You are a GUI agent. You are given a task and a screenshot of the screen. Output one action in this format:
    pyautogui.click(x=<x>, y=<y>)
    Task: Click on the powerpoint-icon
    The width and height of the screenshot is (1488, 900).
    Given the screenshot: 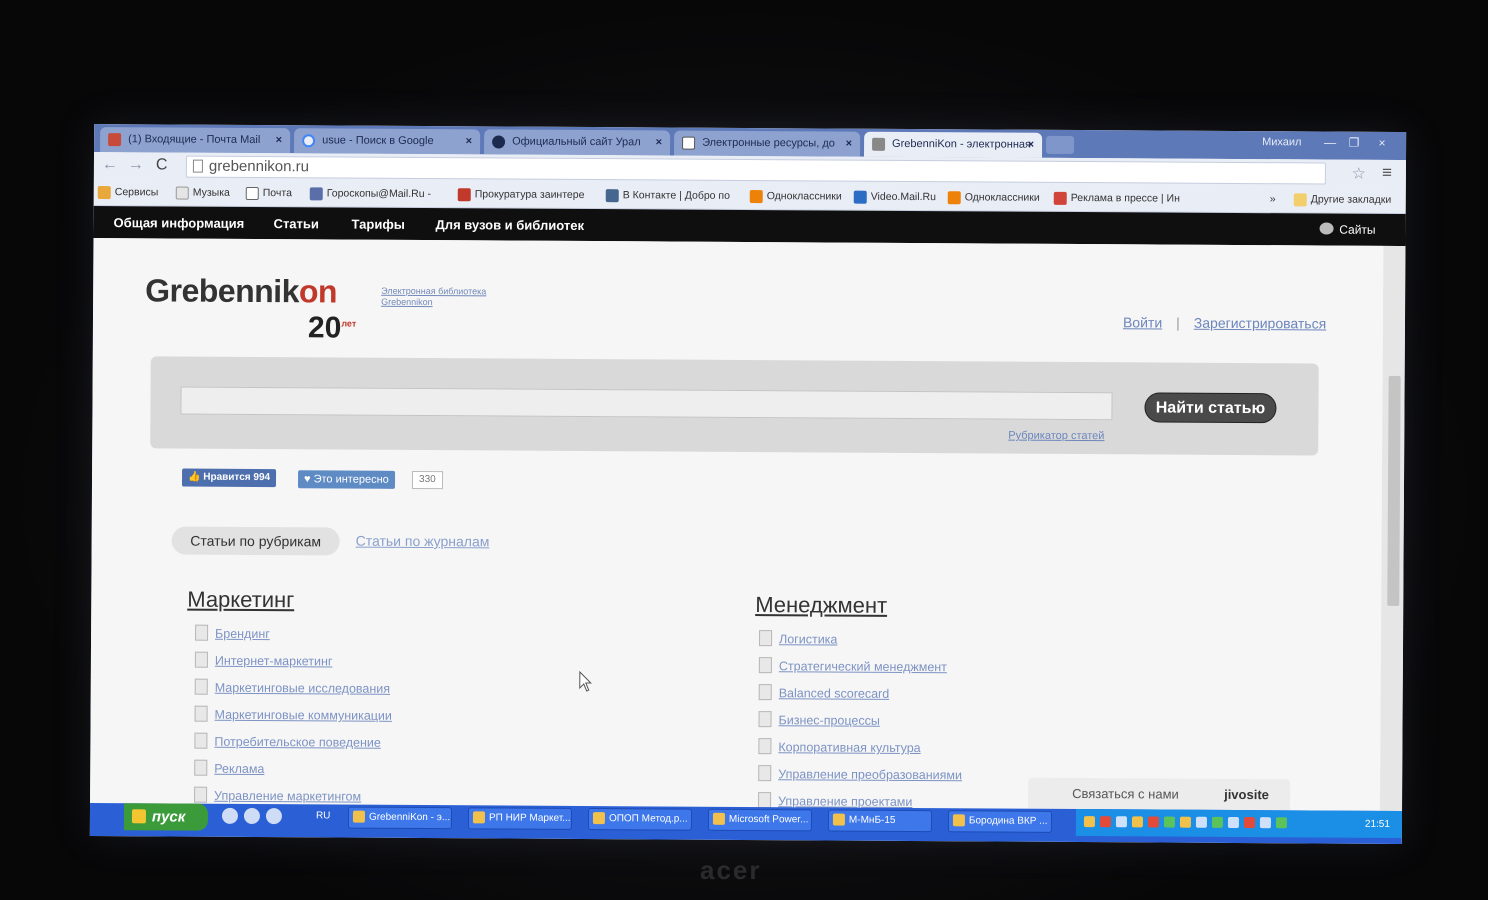 What is the action you would take?
    pyautogui.click(x=718, y=818)
    